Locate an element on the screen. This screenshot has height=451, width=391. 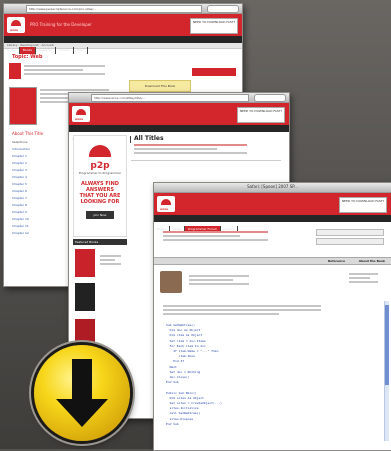
code-line: doc.Close() is located at coordinates (178, 377).